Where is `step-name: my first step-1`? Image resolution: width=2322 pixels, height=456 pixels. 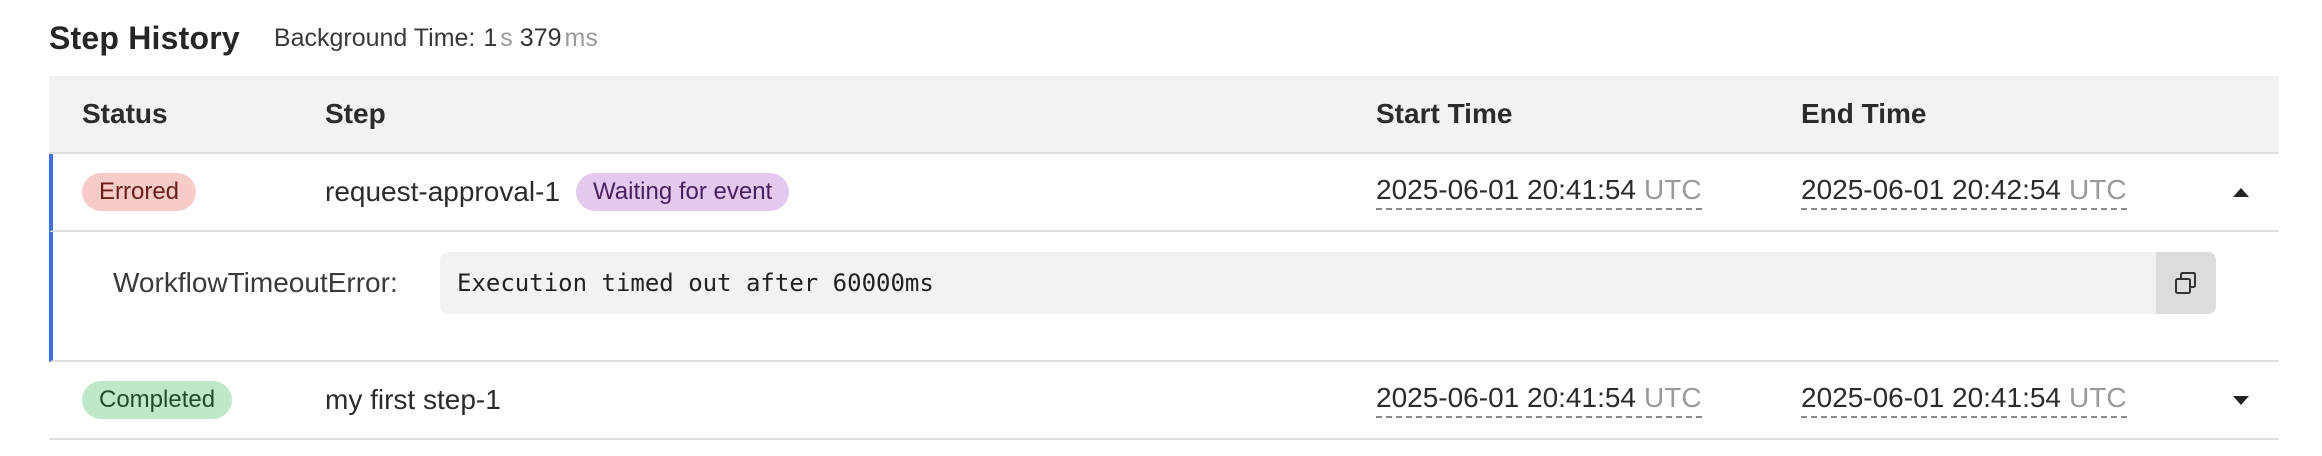
step-name: my first step-1 is located at coordinates (413, 399).